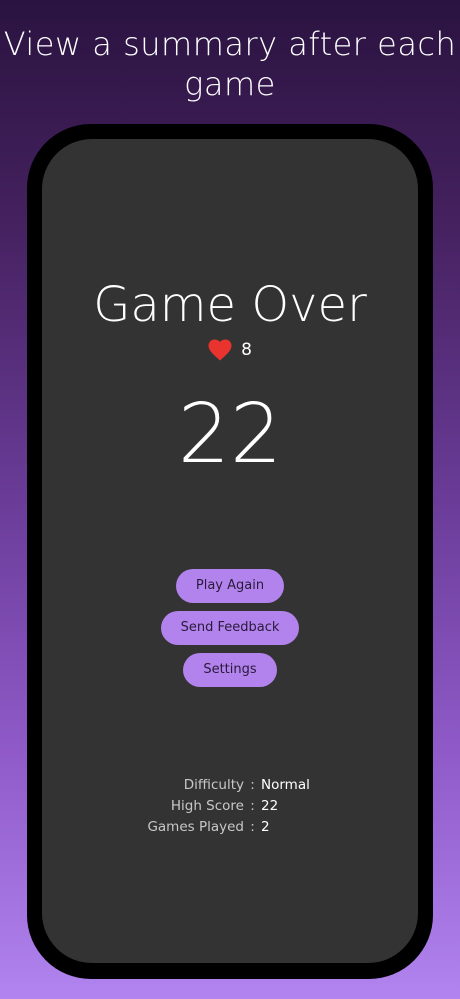 The image size is (460, 999). I want to click on final-score: 22, so click(230, 434).